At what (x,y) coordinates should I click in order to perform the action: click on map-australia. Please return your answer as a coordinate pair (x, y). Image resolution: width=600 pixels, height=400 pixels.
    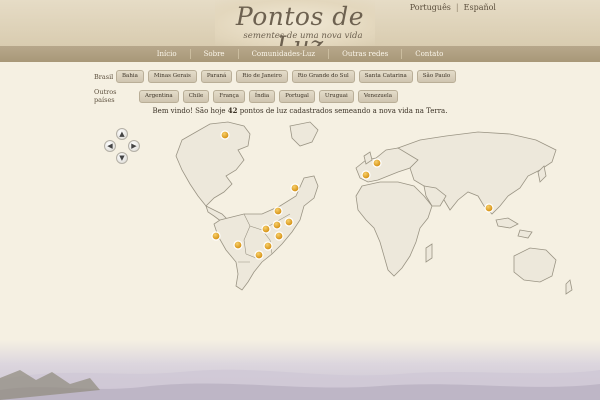
    Looking at the image, I should click on (535, 265).